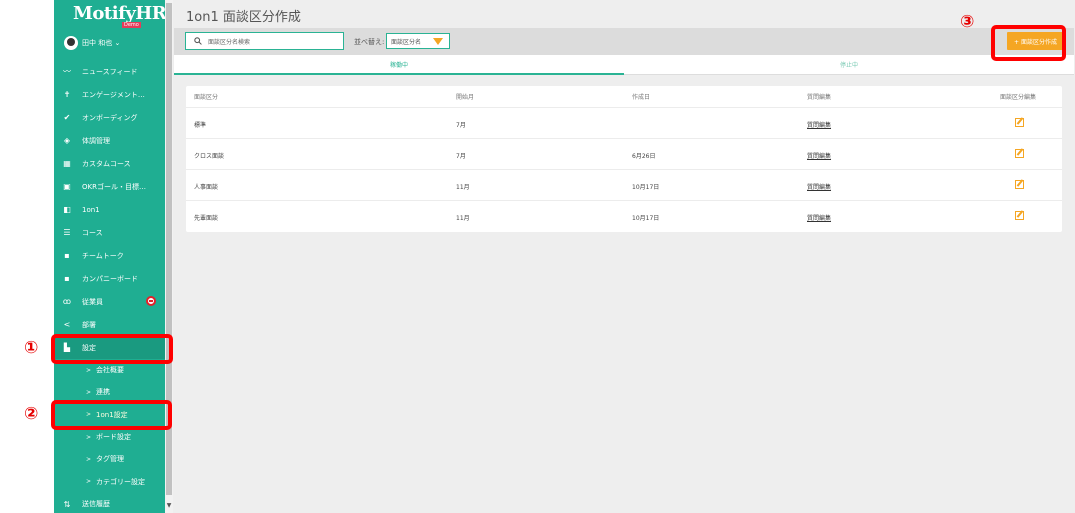 The width and height of the screenshot is (1075, 513). I want to click on cell-category: クロス面談, so click(209, 156).